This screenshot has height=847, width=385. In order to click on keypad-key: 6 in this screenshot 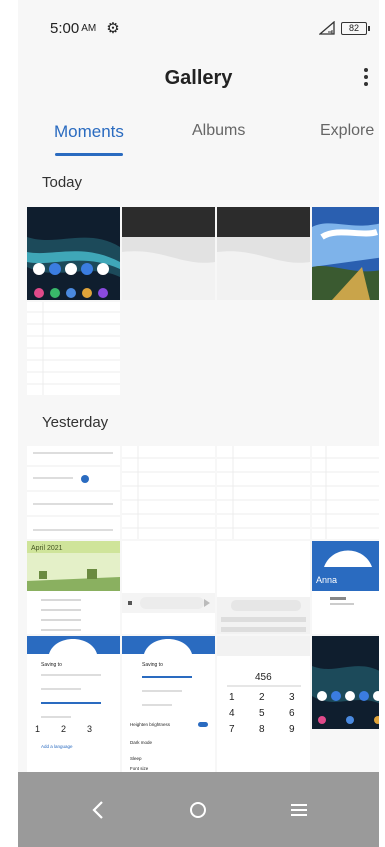, I will do `click(292, 713)`.